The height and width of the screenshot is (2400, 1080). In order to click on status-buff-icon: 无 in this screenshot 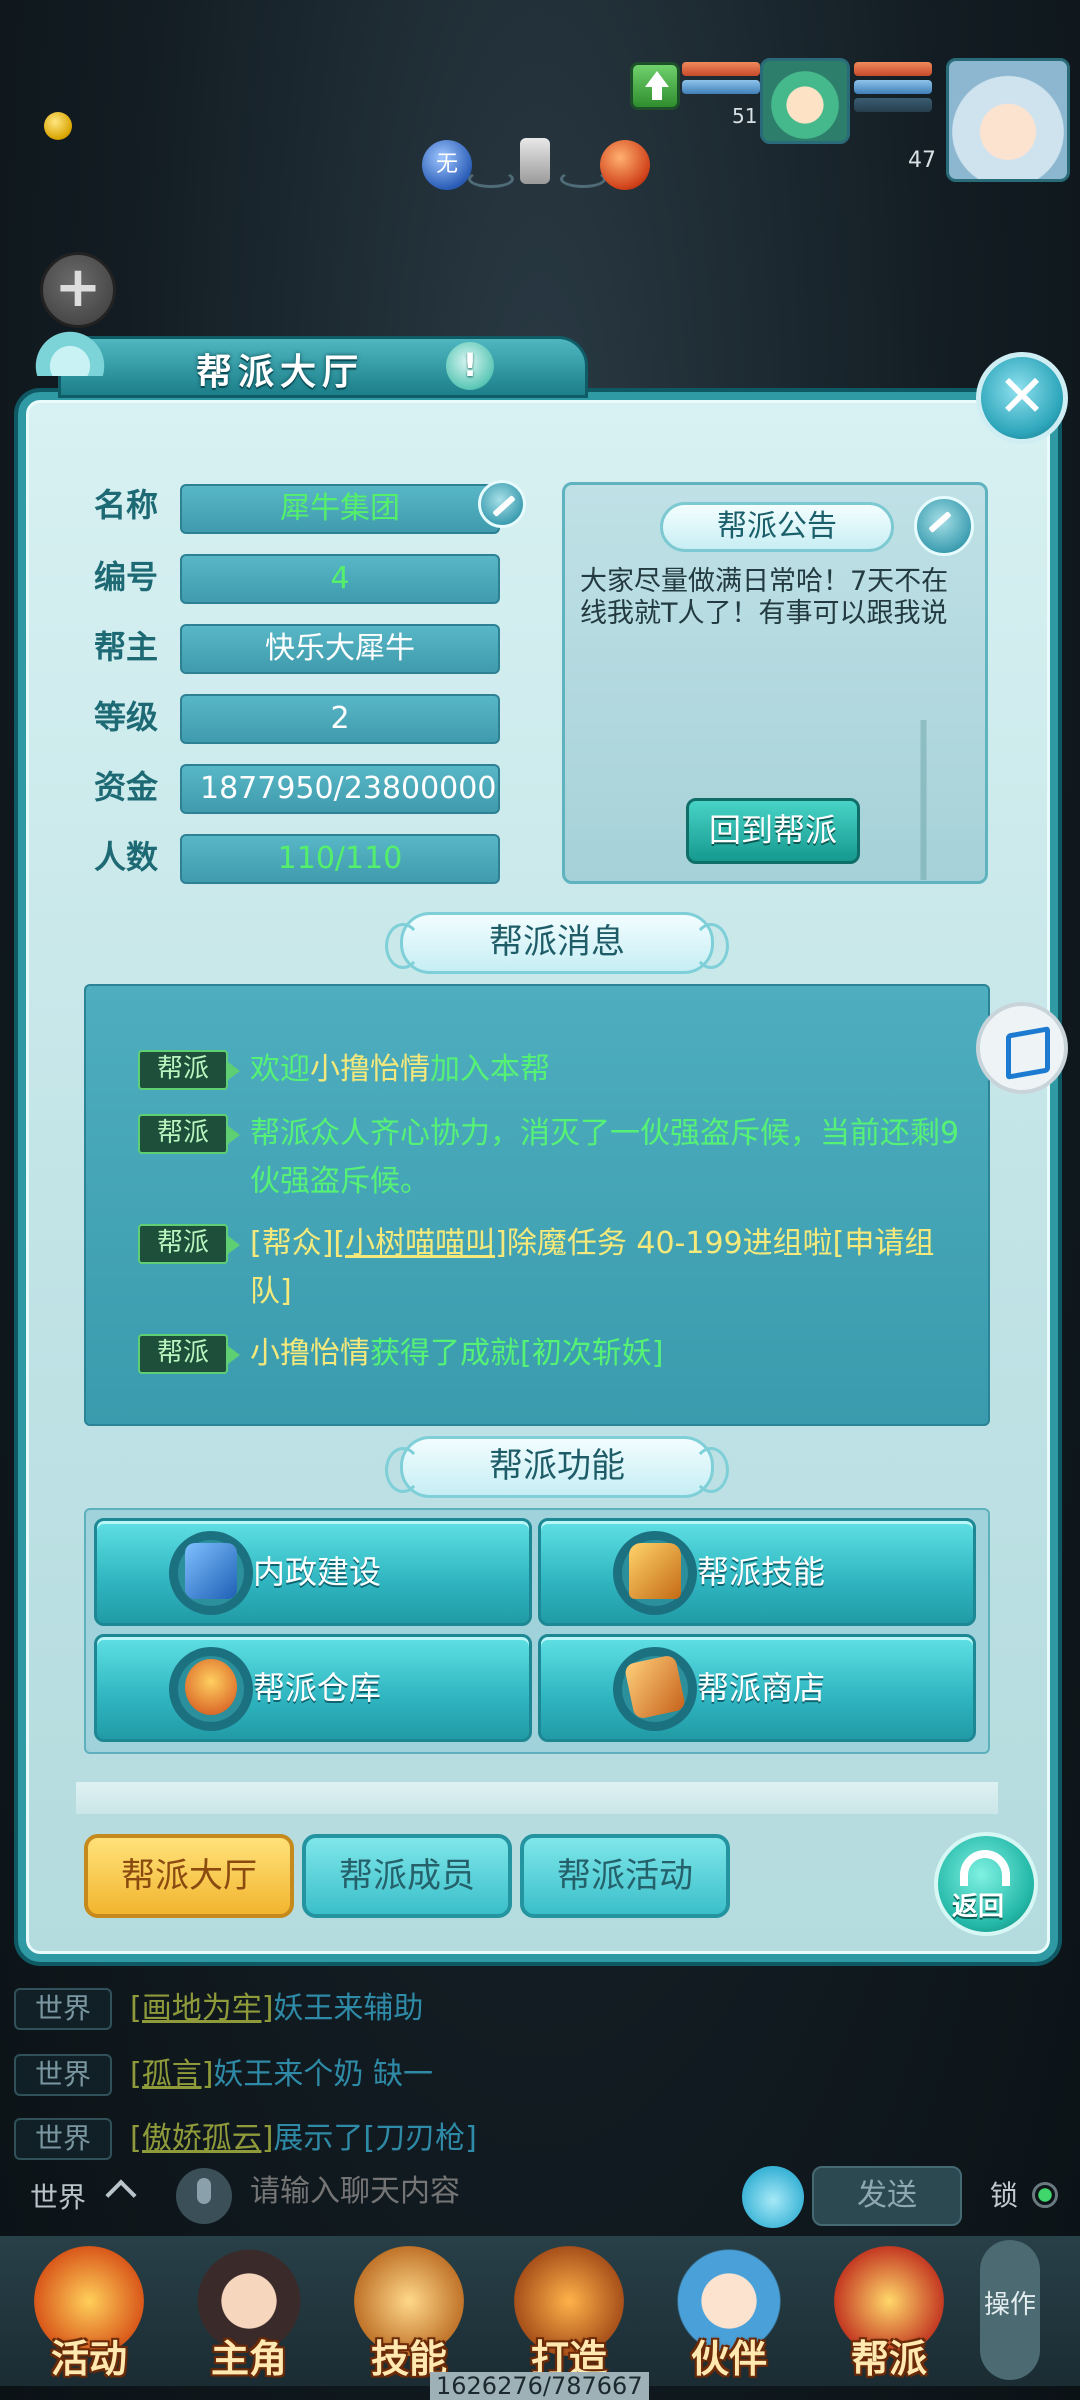, I will do `click(447, 165)`.